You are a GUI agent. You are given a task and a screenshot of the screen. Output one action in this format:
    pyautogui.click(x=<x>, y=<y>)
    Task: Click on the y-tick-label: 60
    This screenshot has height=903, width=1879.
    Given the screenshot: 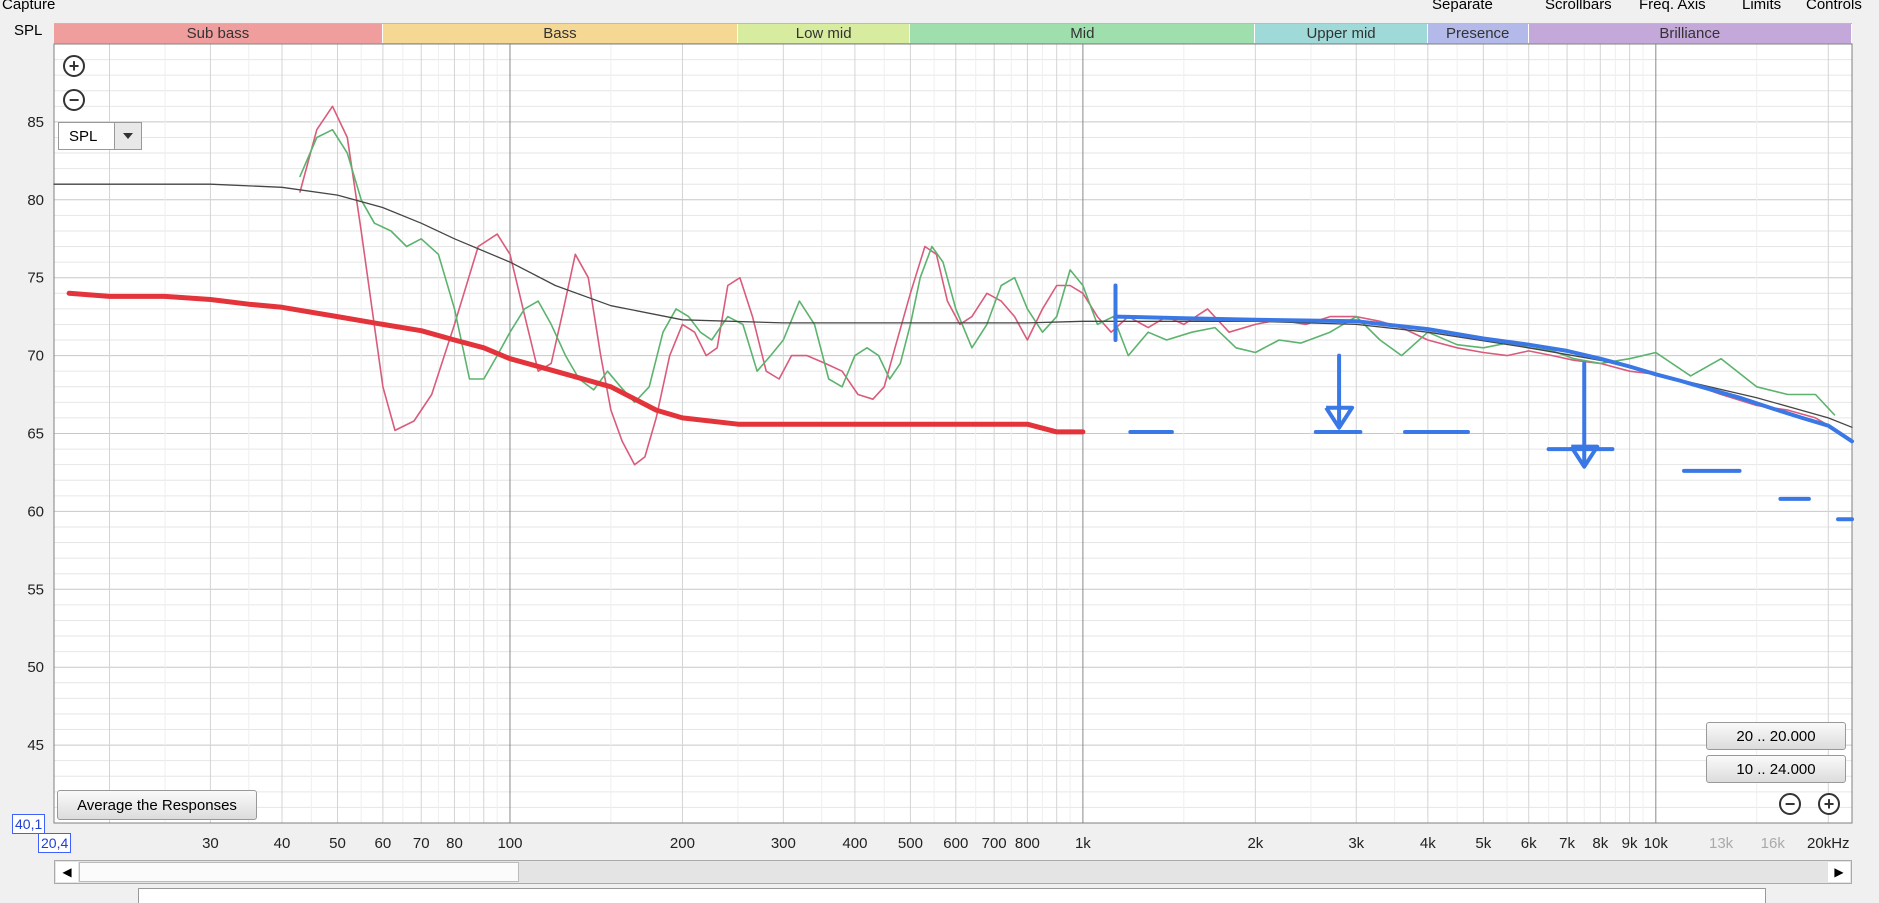 What is the action you would take?
    pyautogui.click(x=35, y=511)
    